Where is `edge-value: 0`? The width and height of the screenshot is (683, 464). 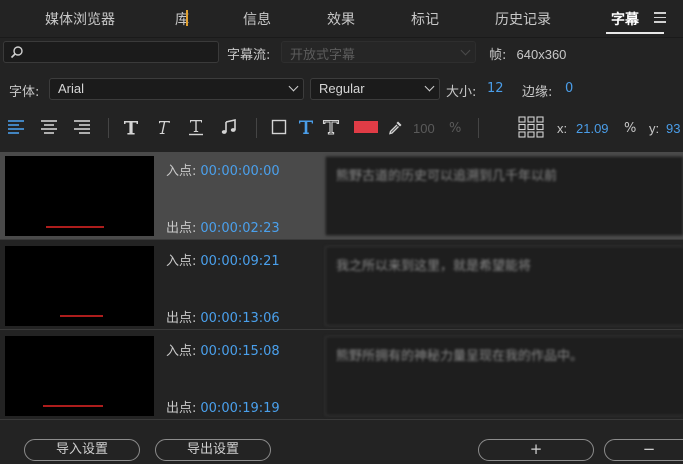
edge-value: 0 is located at coordinates (569, 88).